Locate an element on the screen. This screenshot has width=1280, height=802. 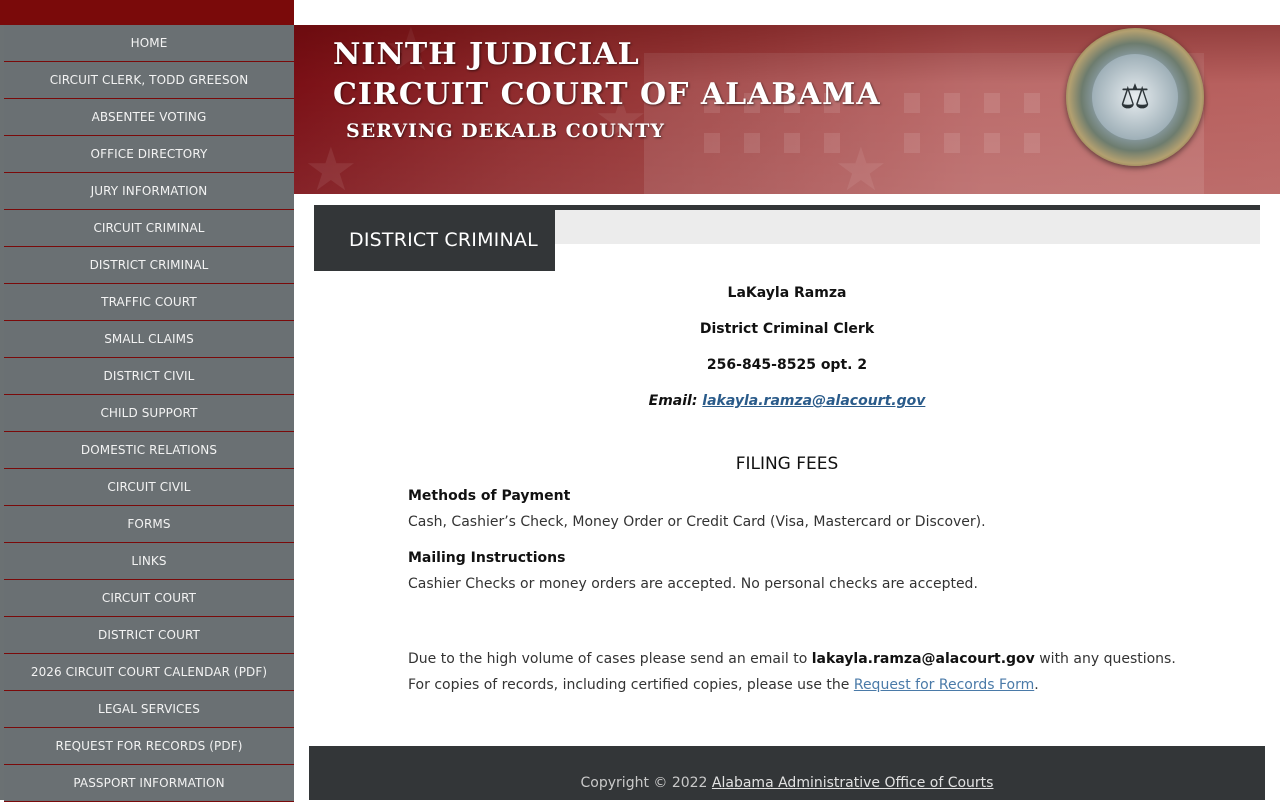
sidebar-item-circuit-criminal: CIRCUIT CRIMINAL is located at coordinates (149, 228).